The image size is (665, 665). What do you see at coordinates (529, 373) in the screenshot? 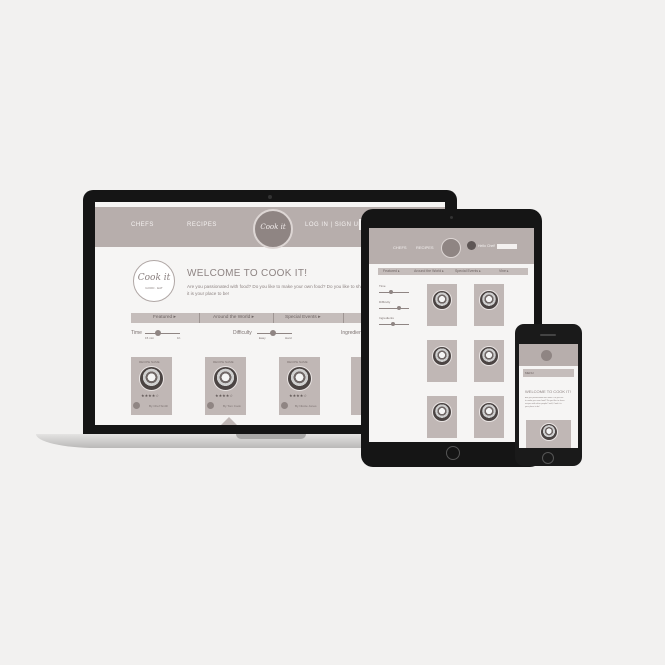
I see `phone-menu-label: MENU` at bounding box center [529, 373].